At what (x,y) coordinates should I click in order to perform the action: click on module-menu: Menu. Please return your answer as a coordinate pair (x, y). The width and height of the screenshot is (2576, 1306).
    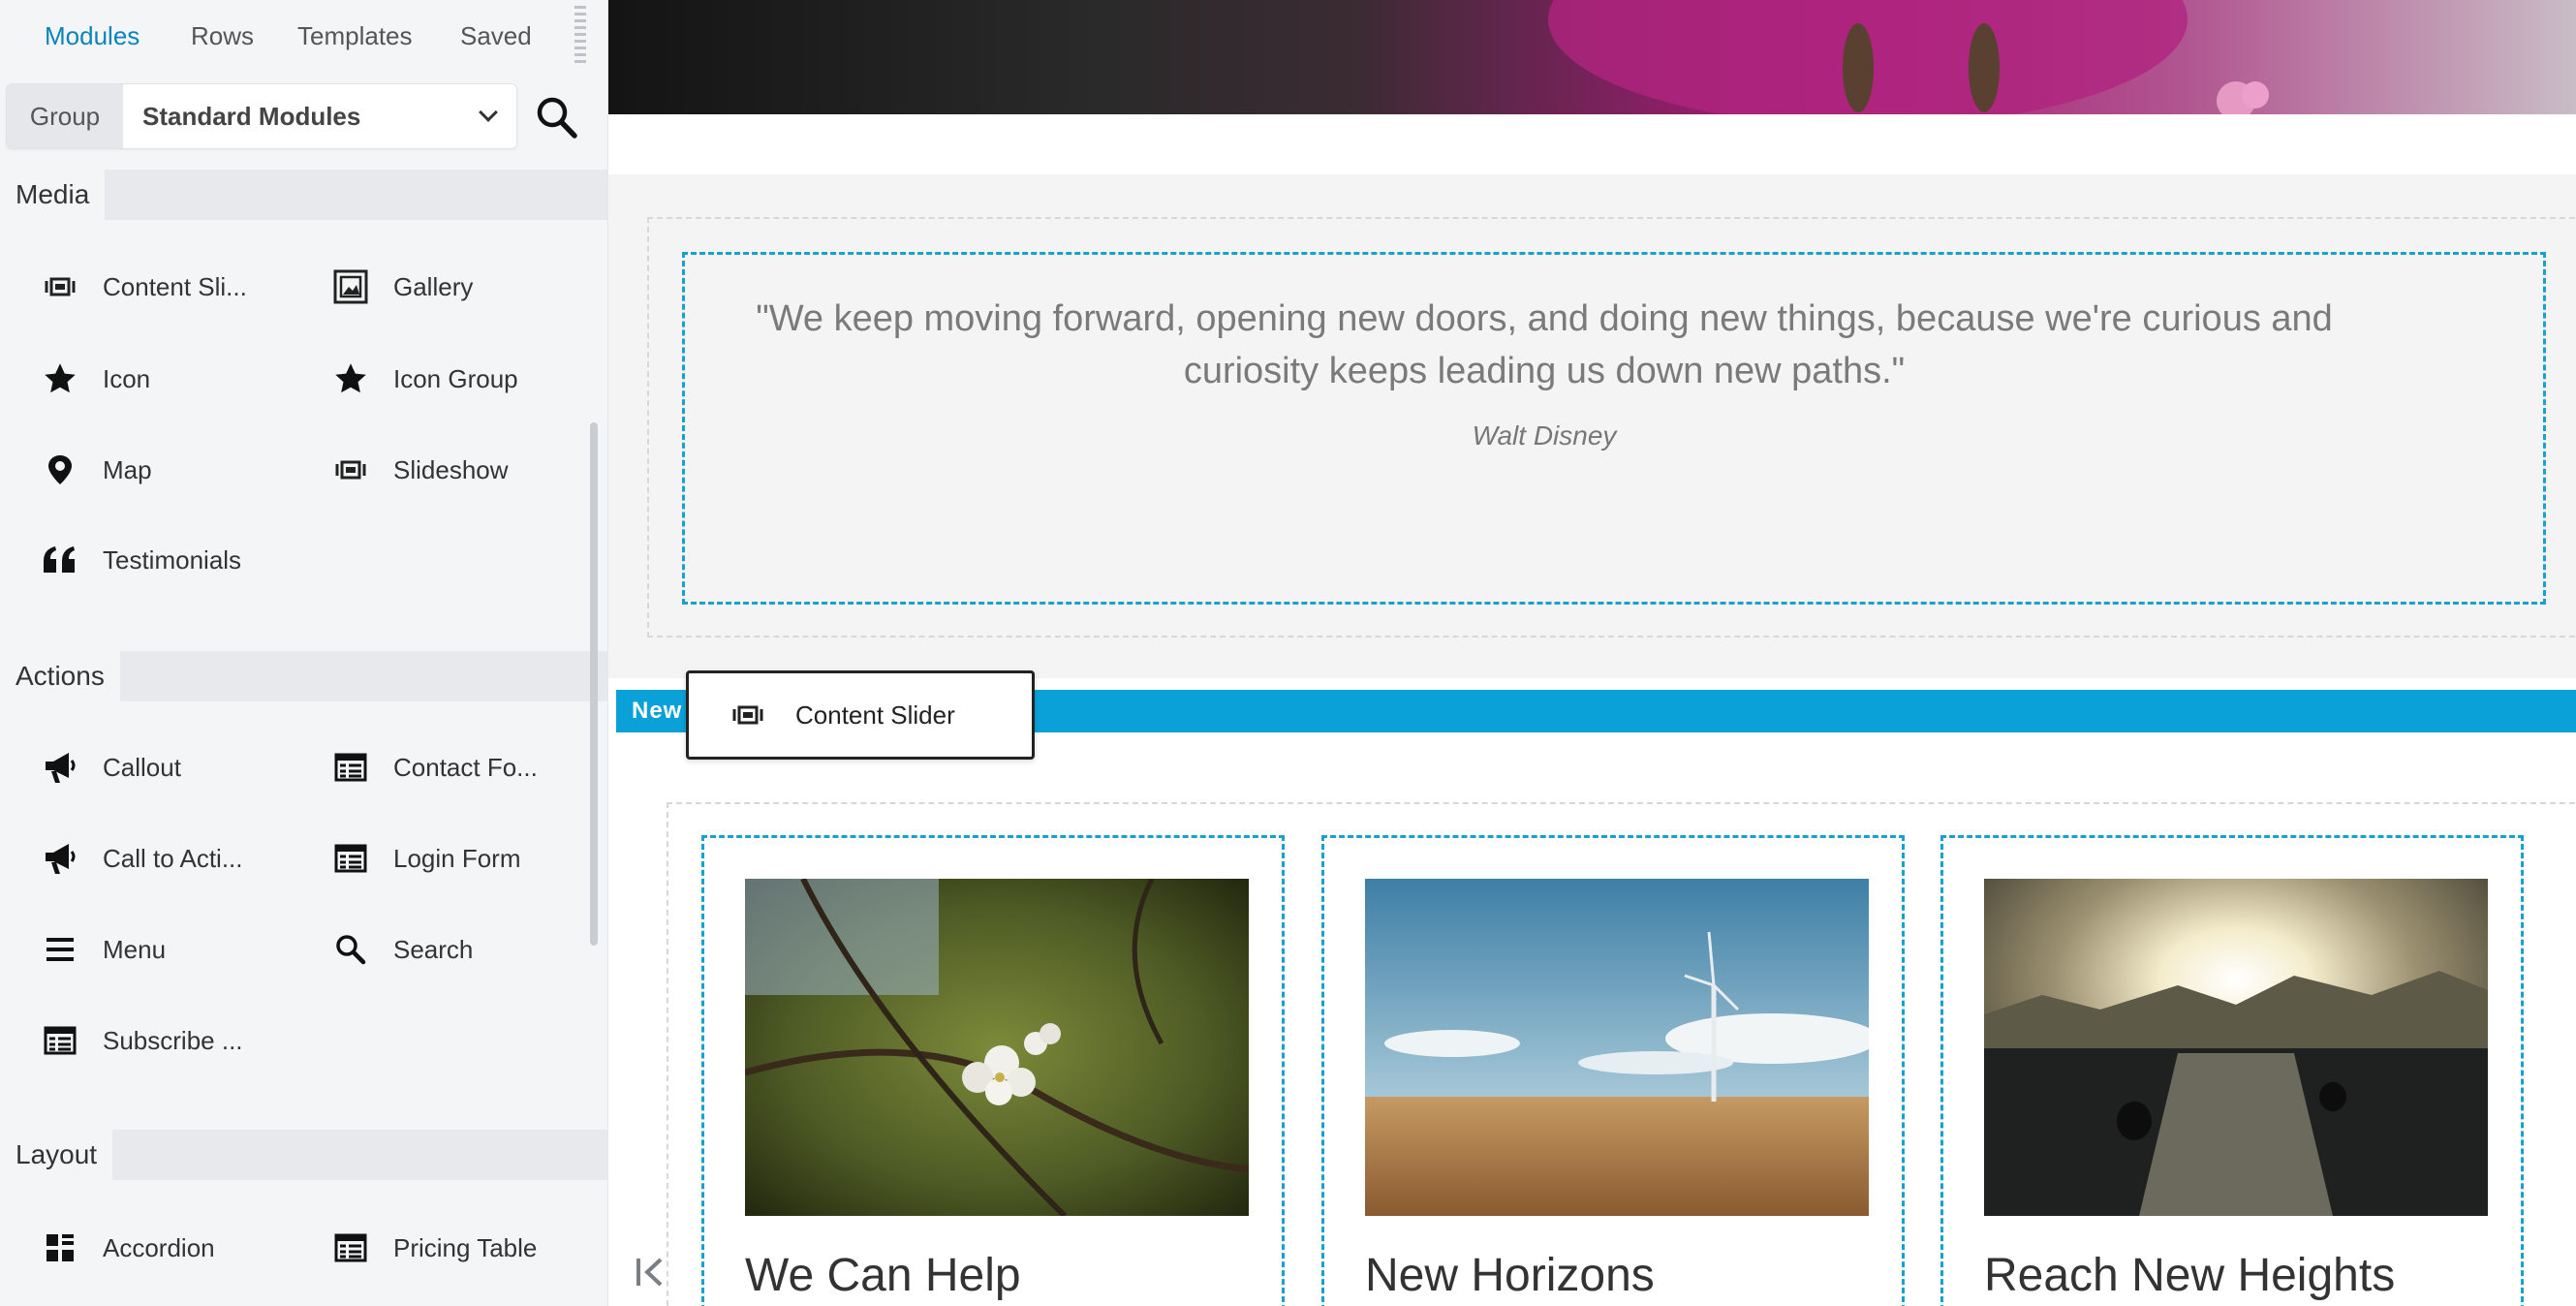
    Looking at the image, I should click on (103, 949).